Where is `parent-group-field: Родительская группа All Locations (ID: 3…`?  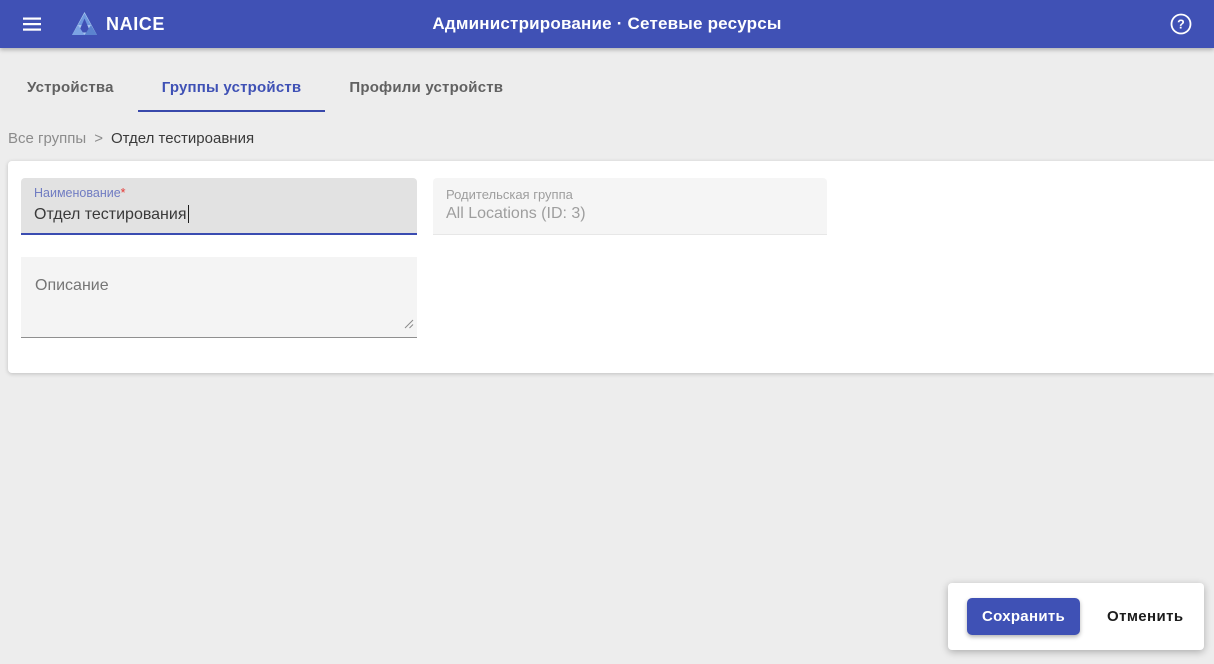 parent-group-field: Родительская группа All Locations (ID: 3… is located at coordinates (630, 206).